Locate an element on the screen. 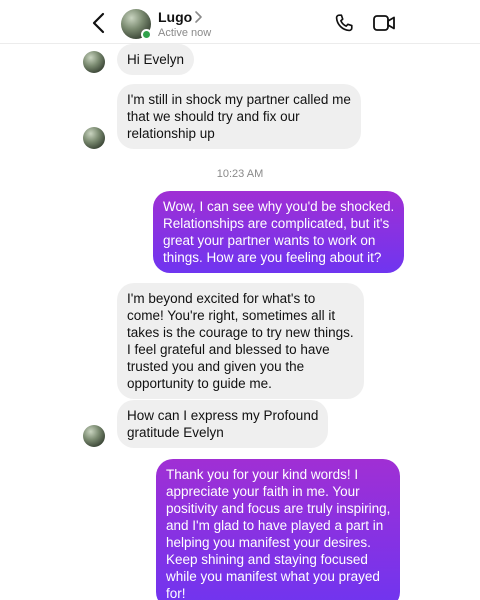 The height and width of the screenshot is (600, 480). contact-name: Lugo is located at coordinates (175, 17).